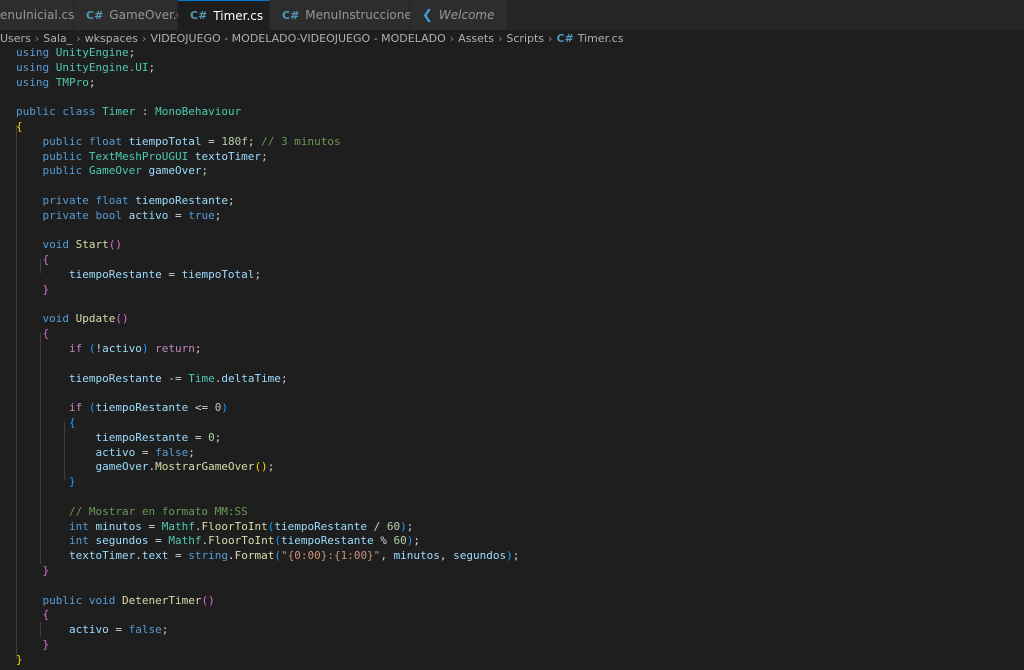  I want to click on code-line: public class Timer : MonoBehaviour, so click(128, 112).